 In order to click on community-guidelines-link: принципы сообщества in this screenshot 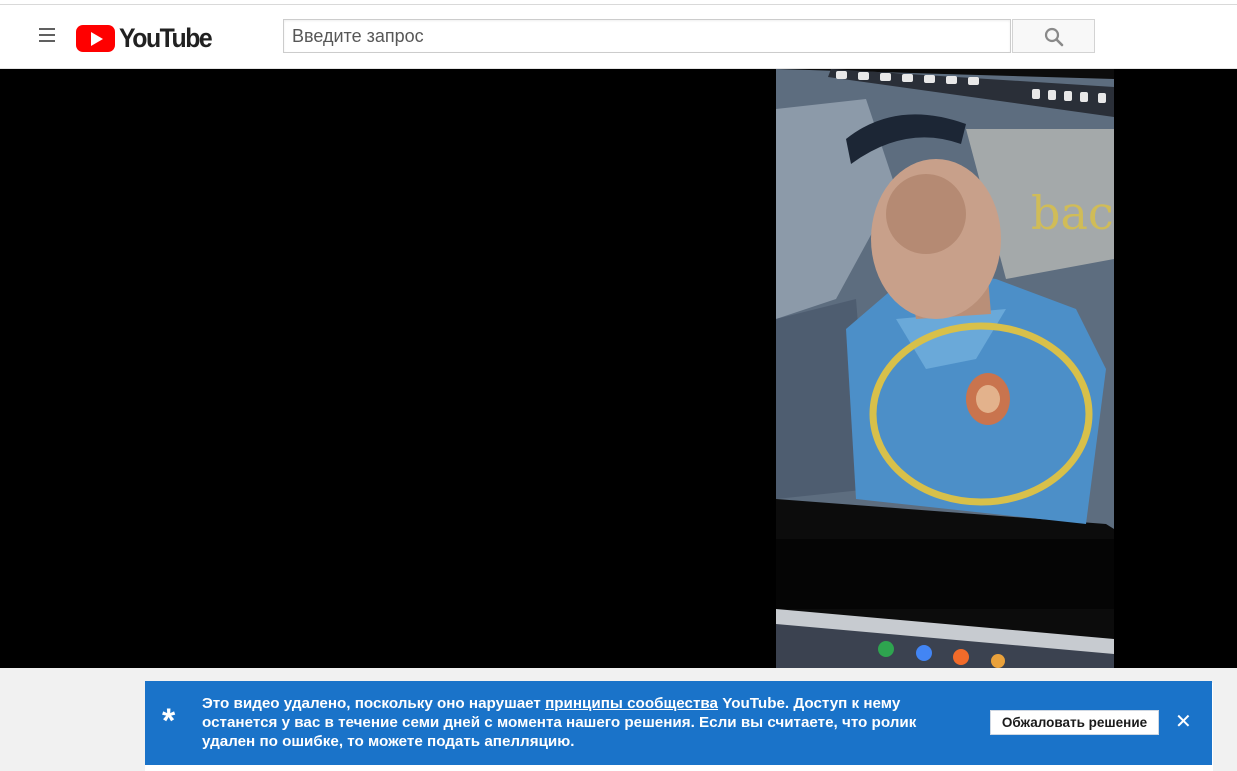, I will do `click(631, 703)`.